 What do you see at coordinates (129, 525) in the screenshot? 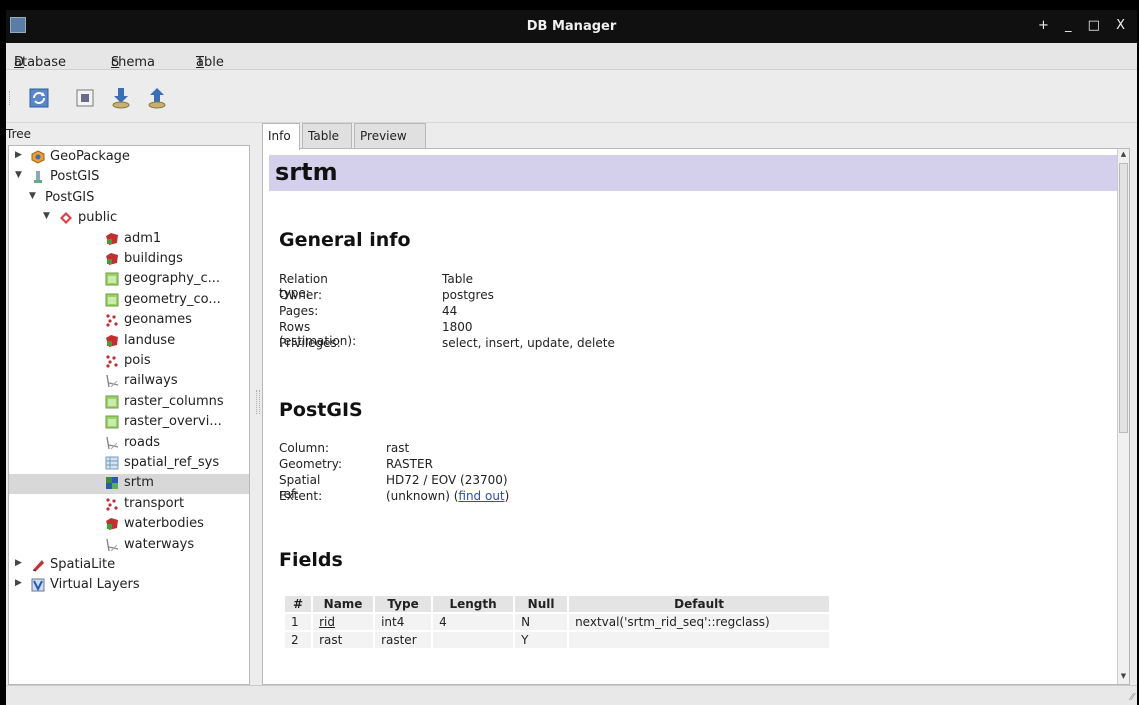
I see `tree-item: waterbodies` at bounding box center [129, 525].